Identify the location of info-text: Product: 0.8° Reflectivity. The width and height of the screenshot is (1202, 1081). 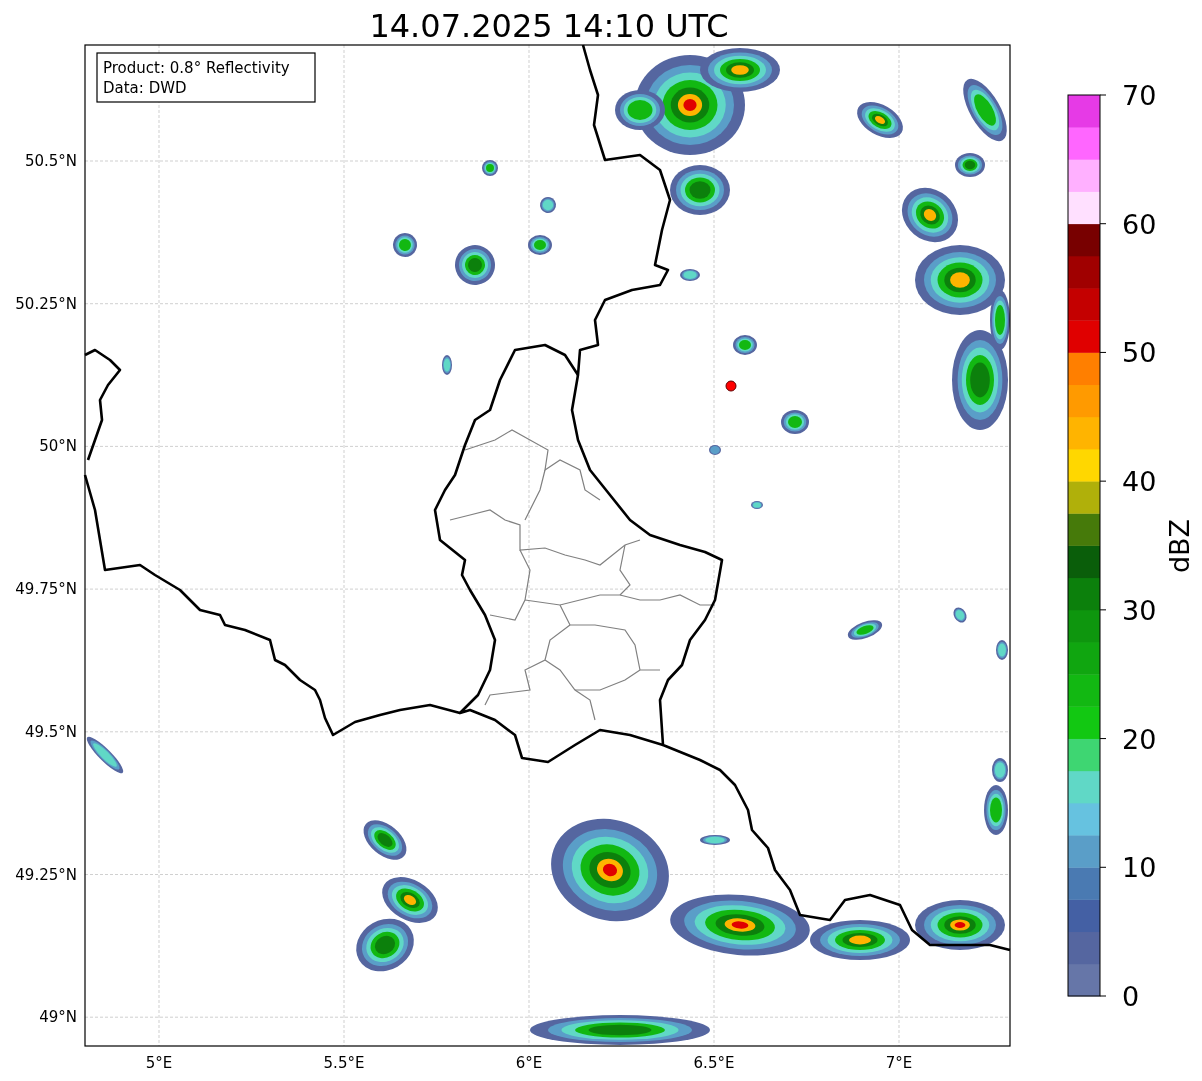
(196, 68).